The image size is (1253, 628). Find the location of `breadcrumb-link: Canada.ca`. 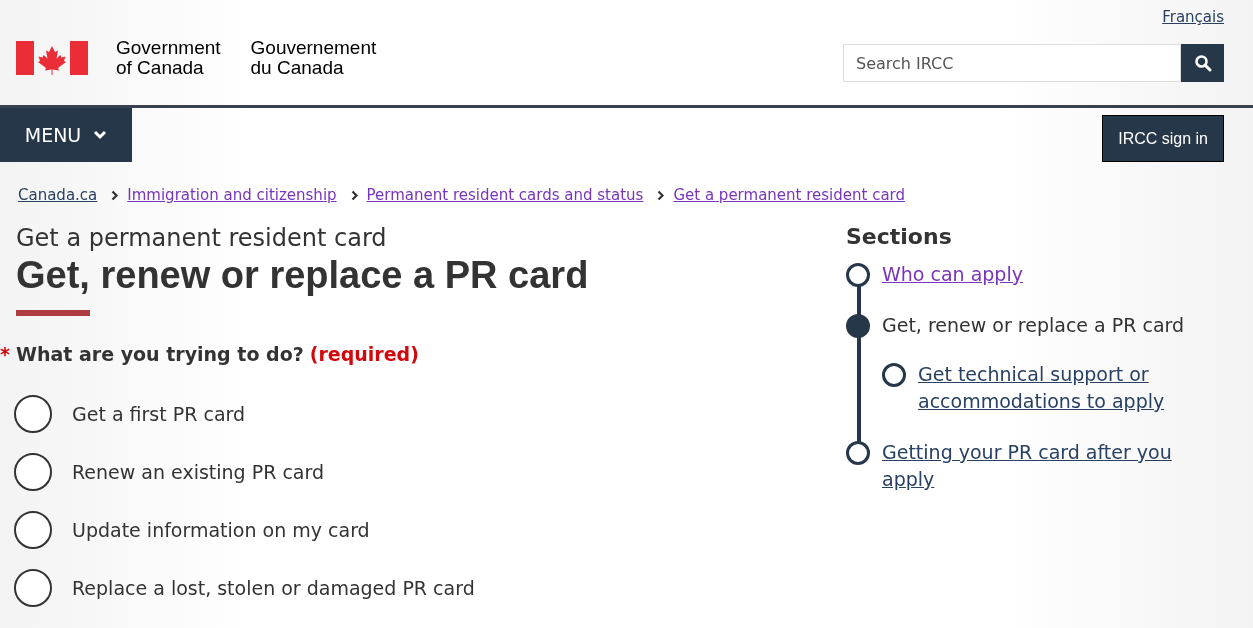

breadcrumb-link: Canada.ca is located at coordinates (58, 195).